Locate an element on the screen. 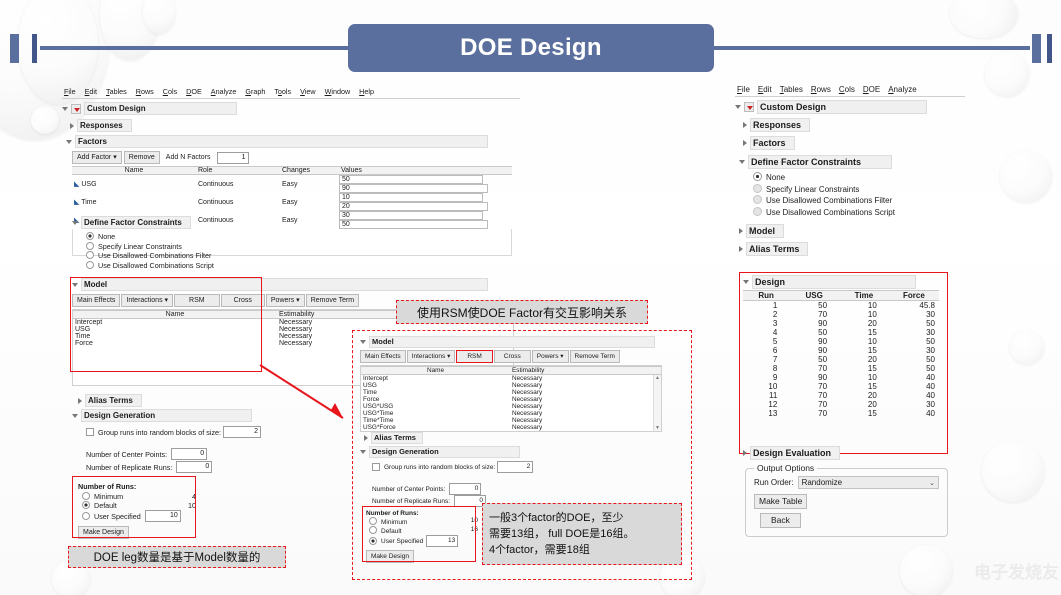  table-row: Force Necessary is located at coordinates (511, 399).